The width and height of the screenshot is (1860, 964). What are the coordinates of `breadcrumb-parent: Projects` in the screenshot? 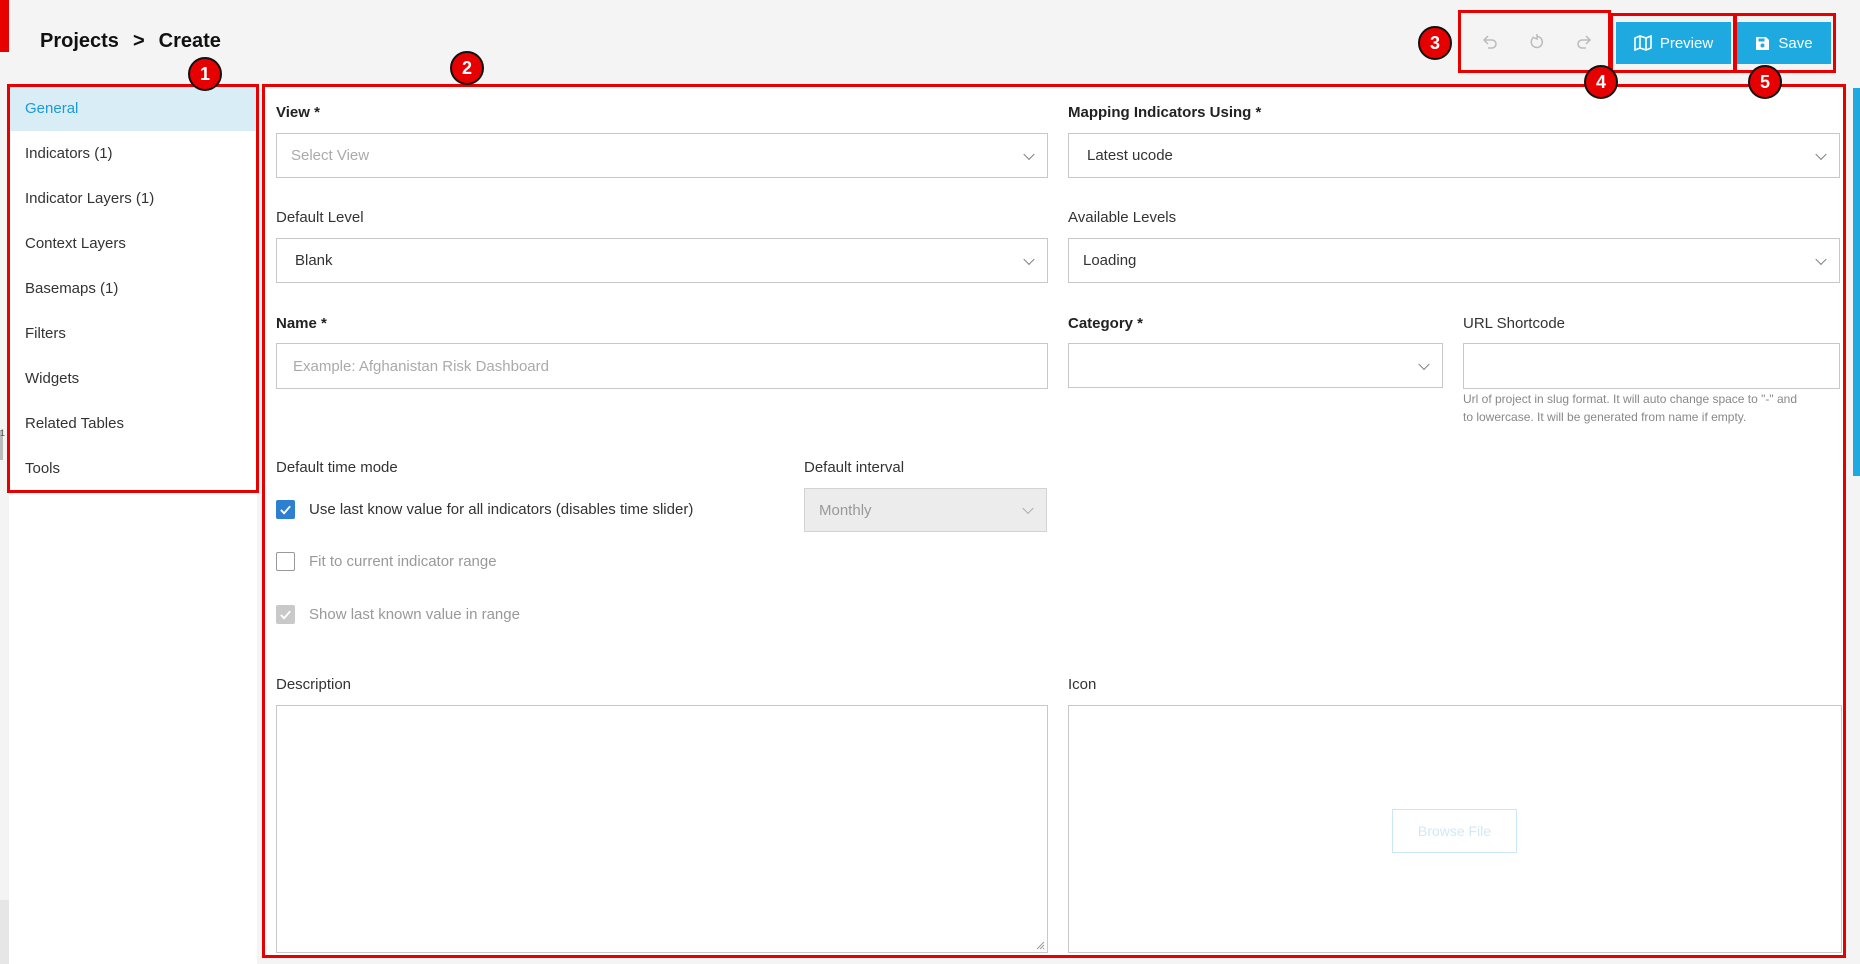 It's located at (79, 41).